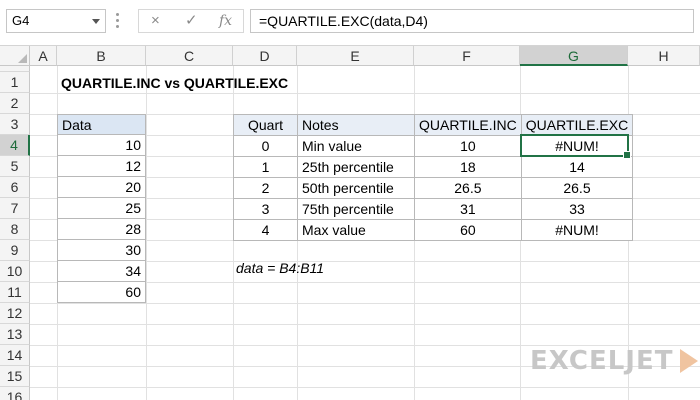 This screenshot has width=700, height=400. What do you see at coordinates (265, 230) in the screenshot?
I see `quart-cell: 4` at bounding box center [265, 230].